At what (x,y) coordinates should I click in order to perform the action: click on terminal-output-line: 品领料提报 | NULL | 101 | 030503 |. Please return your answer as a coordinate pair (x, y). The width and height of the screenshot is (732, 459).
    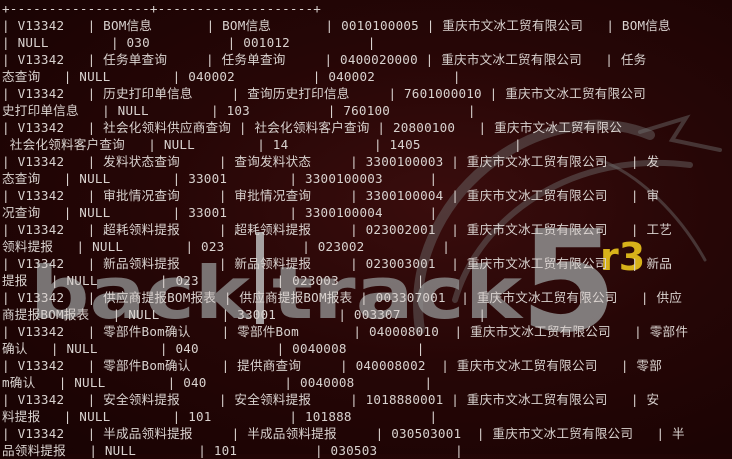
    Looking at the image, I should click on (232, 450).